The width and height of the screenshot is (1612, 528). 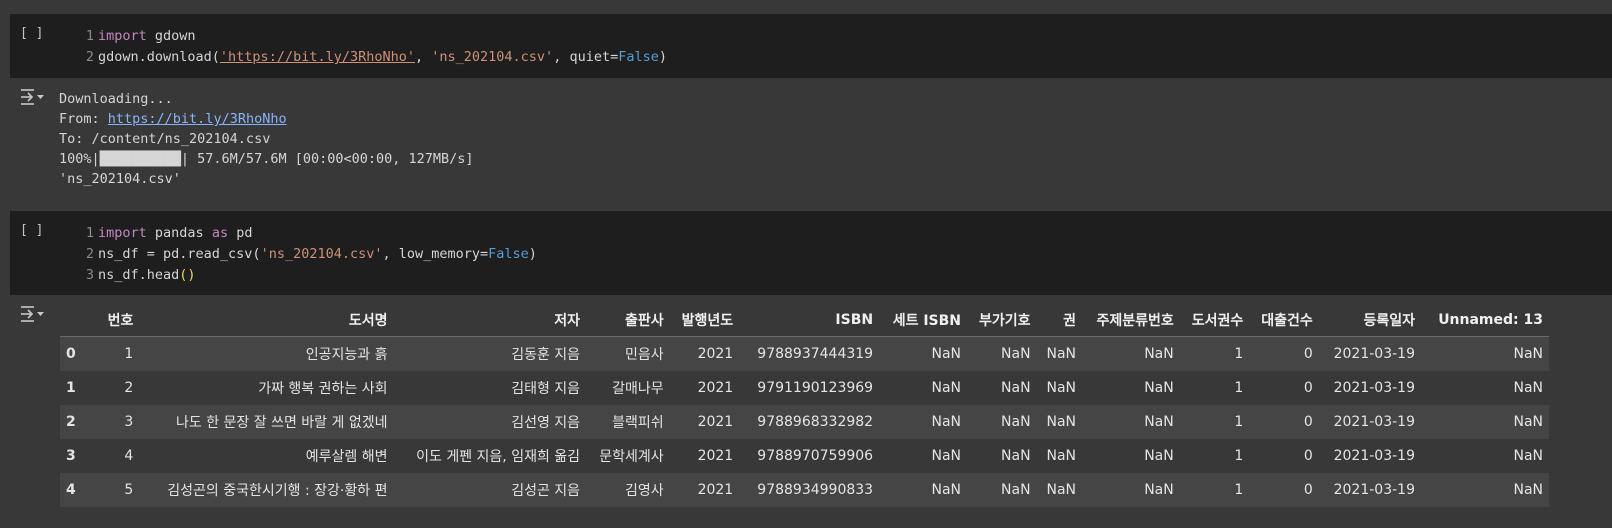 I want to click on table-cell: 김영사, so click(x=644, y=491).